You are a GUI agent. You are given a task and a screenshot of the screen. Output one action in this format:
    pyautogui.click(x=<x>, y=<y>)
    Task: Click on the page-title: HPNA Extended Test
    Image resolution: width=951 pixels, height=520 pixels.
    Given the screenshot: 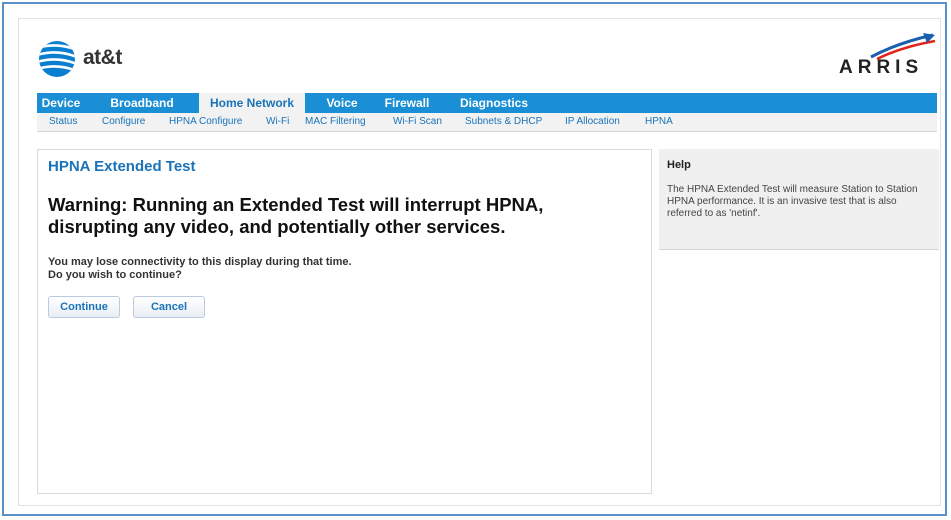 What is the action you would take?
    pyautogui.click(x=122, y=166)
    